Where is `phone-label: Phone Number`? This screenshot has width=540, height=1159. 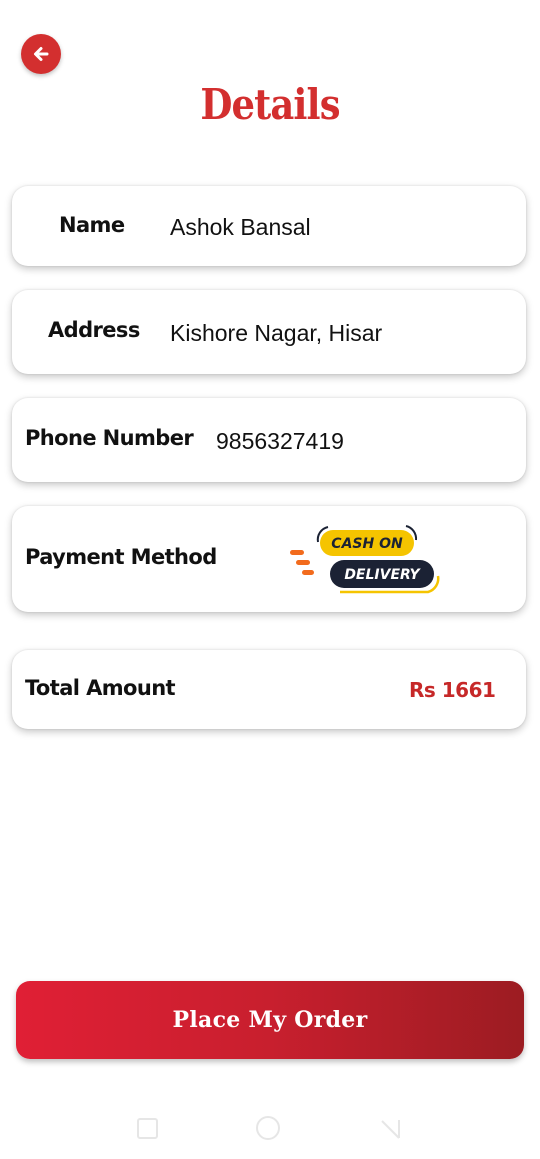 phone-label: Phone Number is located at coordinates (109, 438).